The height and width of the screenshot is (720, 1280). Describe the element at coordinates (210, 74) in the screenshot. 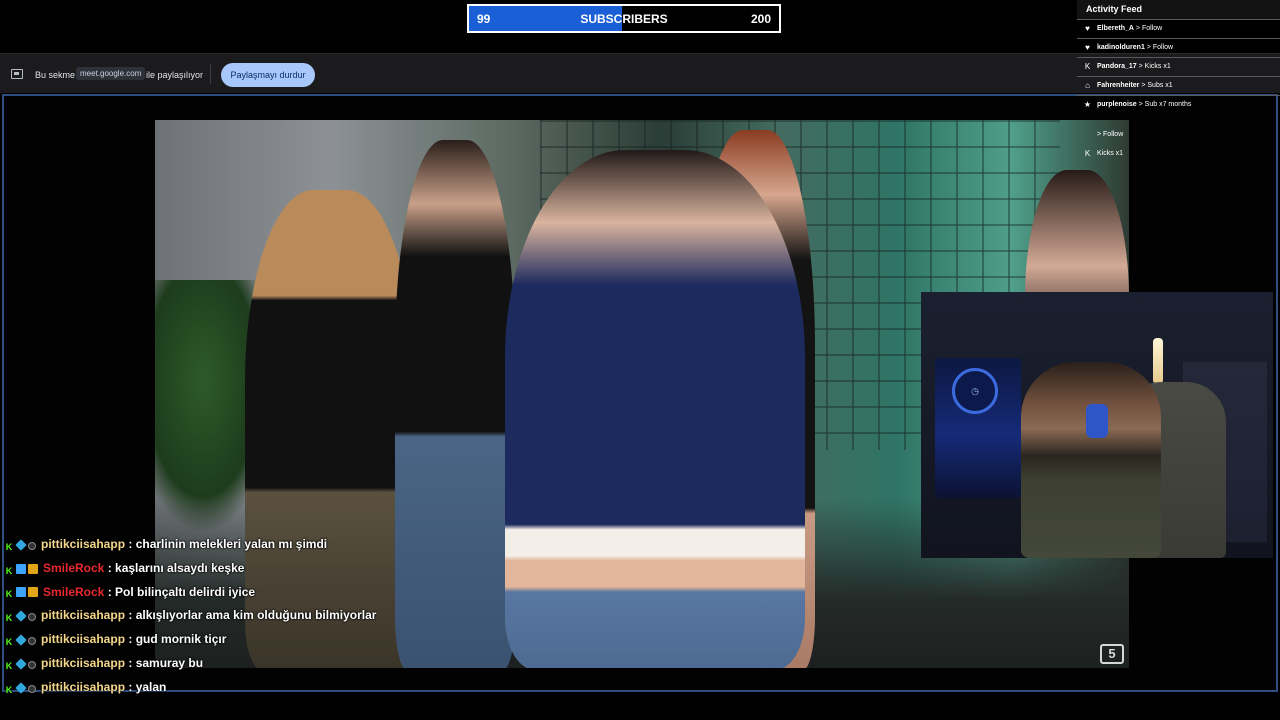

I see `divider` at that location.